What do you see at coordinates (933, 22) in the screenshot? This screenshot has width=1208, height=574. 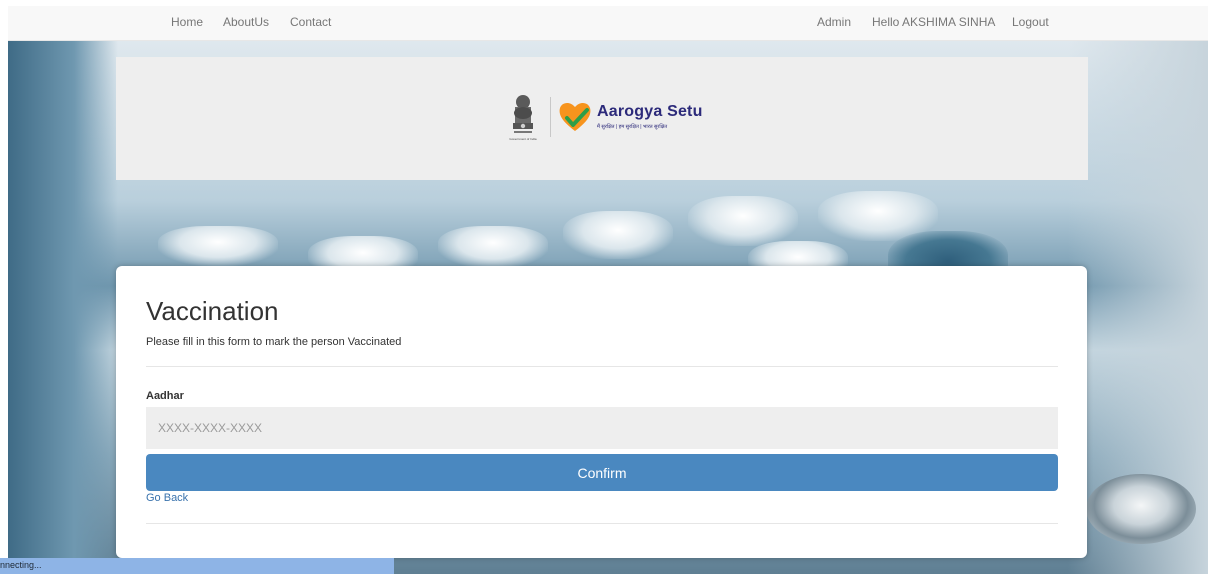 I see `nav-user-greeting: Hello AKSHIMA SINHA` at bounding box center [933, 22].